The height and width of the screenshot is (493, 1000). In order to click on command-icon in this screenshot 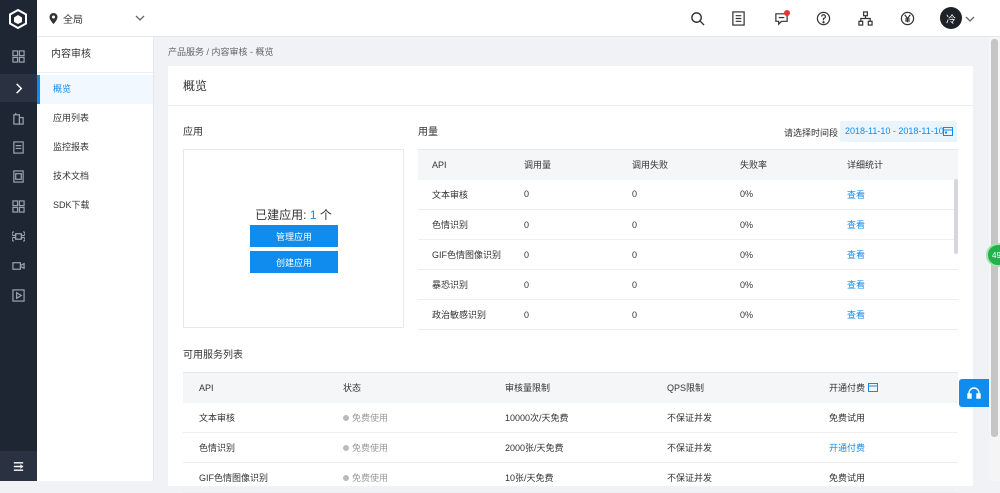, I will do `click(18, 236)`.